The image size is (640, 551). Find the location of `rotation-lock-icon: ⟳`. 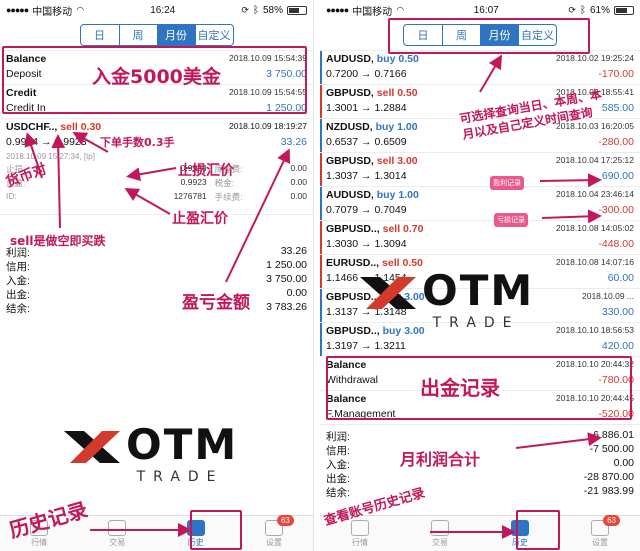

rotation-lock-icon: ⟳ is located at coordinates (245, 9).